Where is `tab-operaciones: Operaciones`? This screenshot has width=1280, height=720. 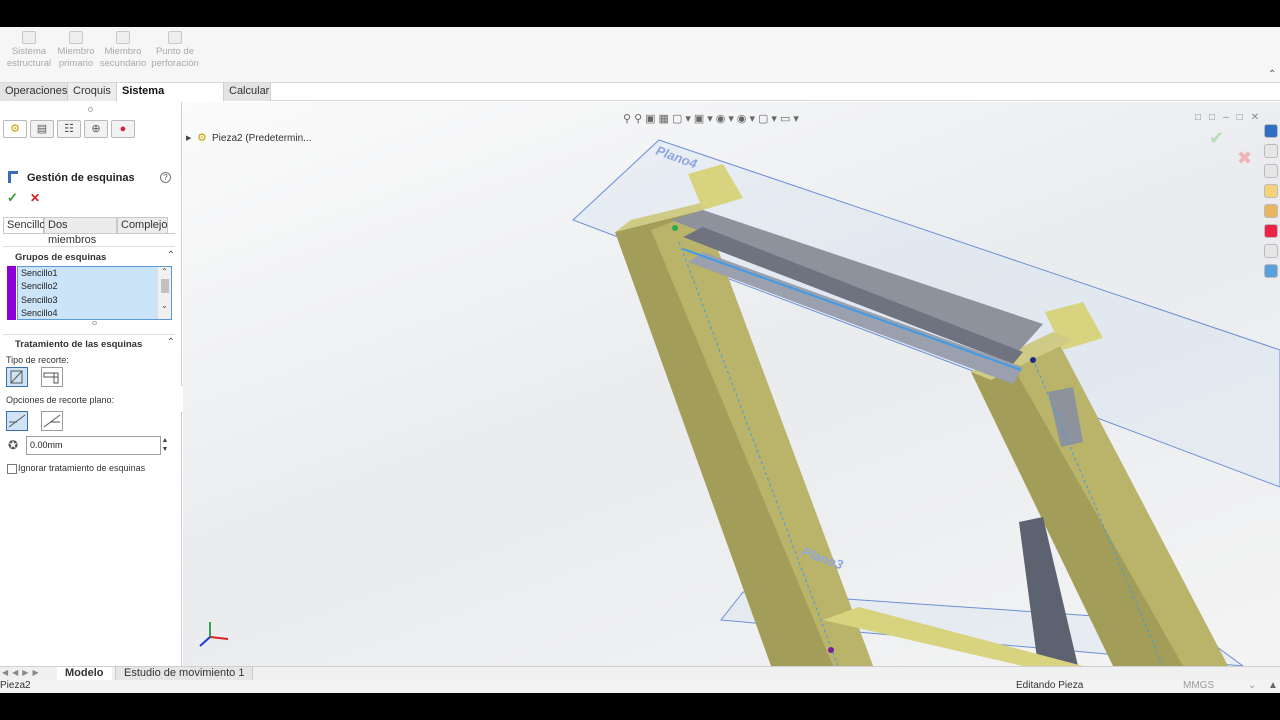
tab-operaciones: Operaciones is located at coordinates (34, 92).